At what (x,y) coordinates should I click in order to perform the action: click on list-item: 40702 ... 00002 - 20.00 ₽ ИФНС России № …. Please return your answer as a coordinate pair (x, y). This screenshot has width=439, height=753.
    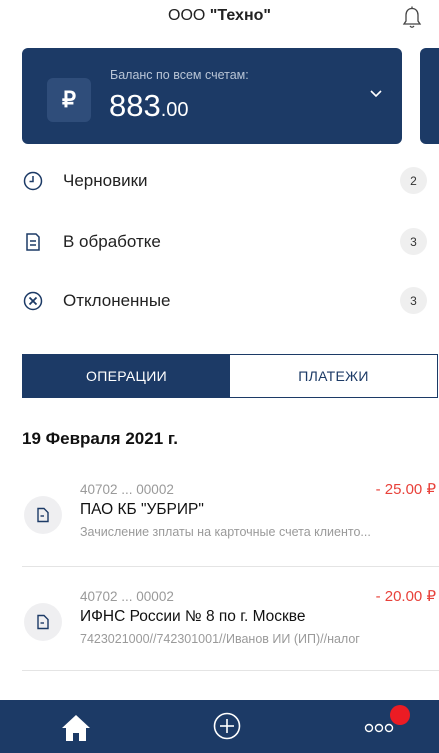
    Looking at the image, I should click on (219, 624).